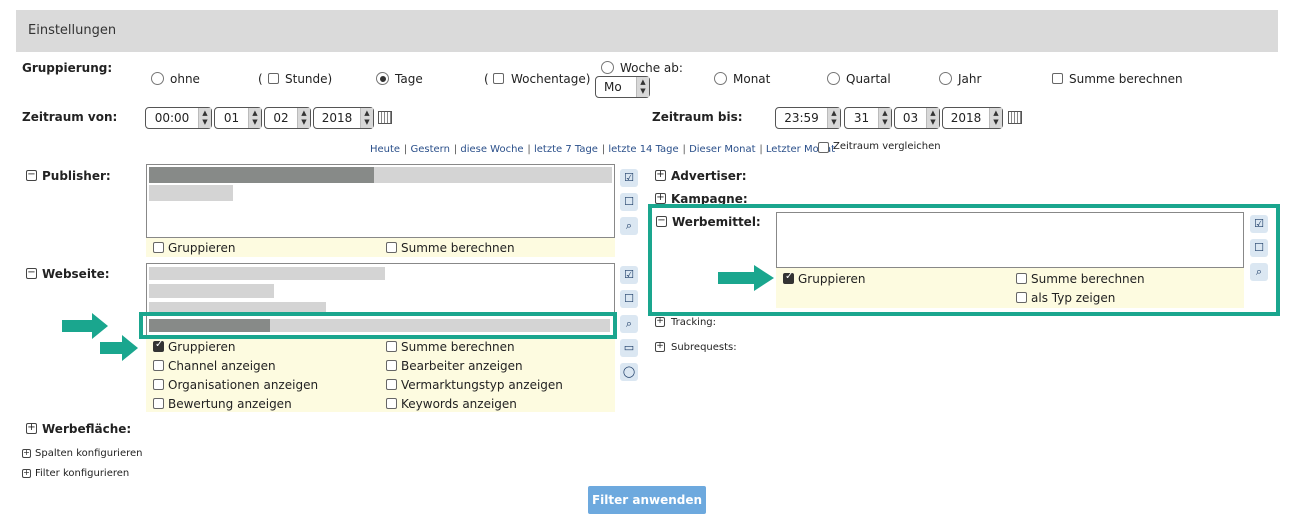 This screenshot has height=523, width=1292. Describe the element at coordinates (486, 79) in the screenshot. I see `wochentage-paren: (` at that location.